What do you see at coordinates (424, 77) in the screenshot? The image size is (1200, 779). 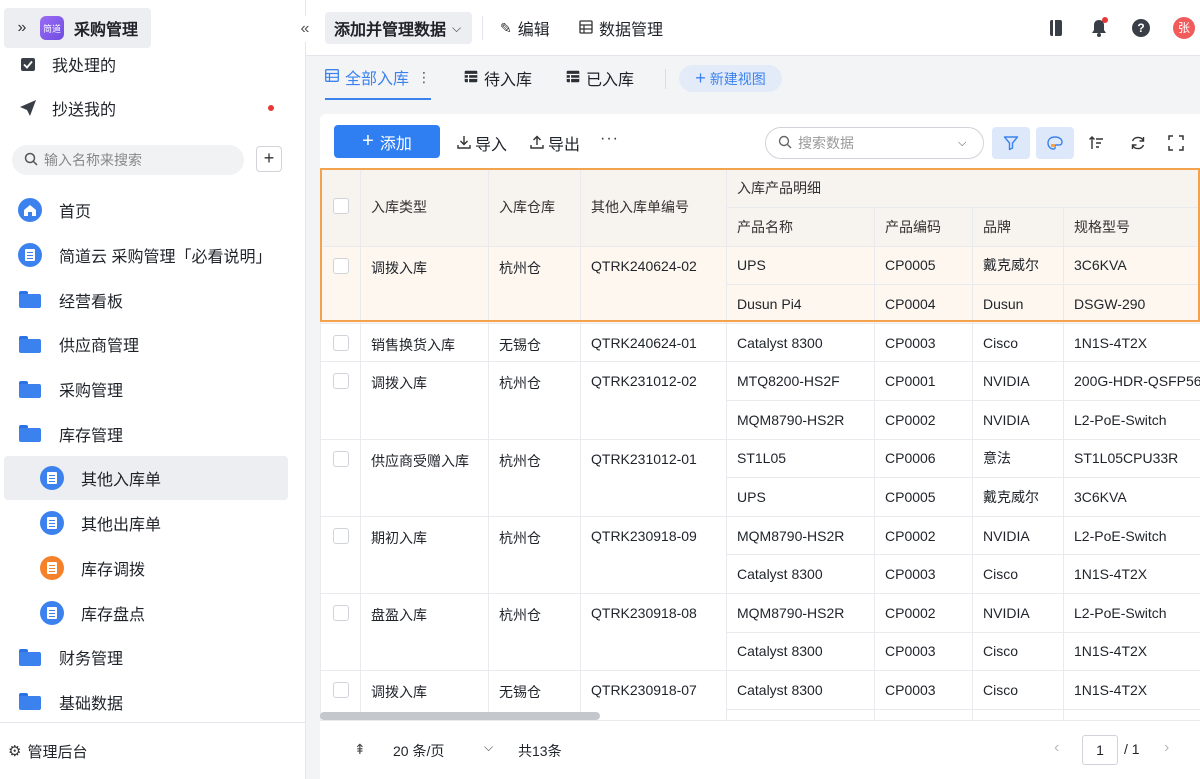 I see `more-vertical-icon: ⋮` at bounding box center [424, 77].